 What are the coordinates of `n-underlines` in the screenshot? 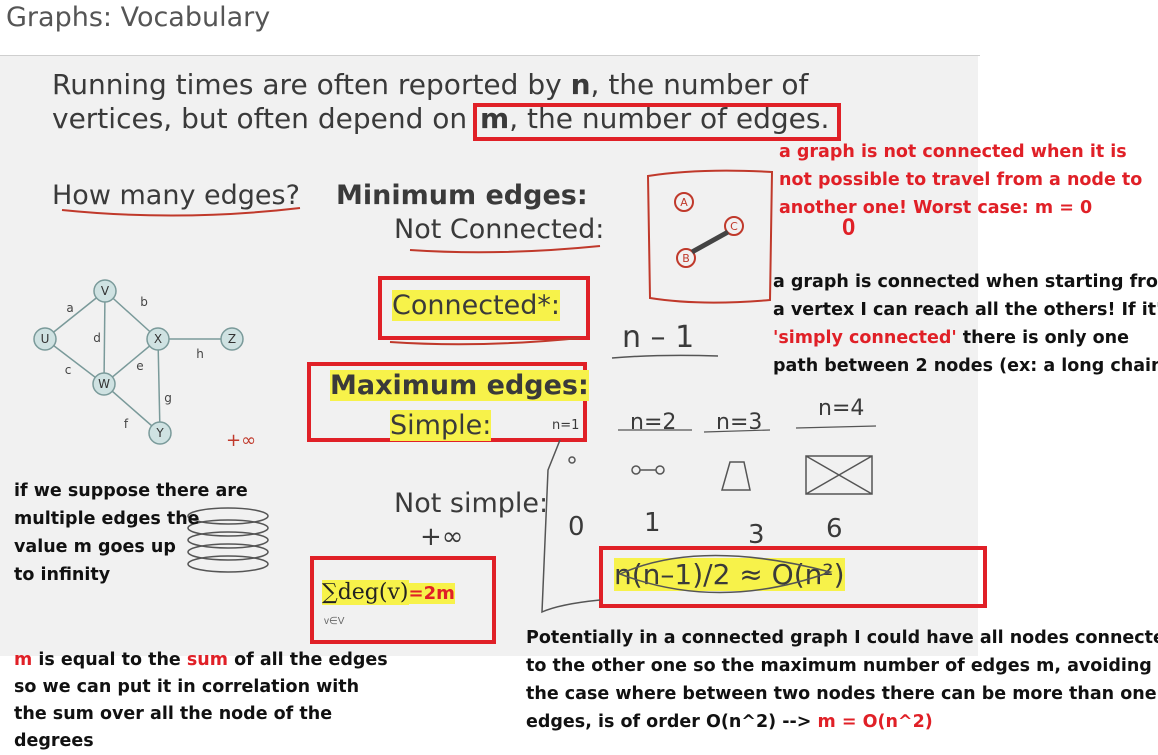 It's located at (747, 429).